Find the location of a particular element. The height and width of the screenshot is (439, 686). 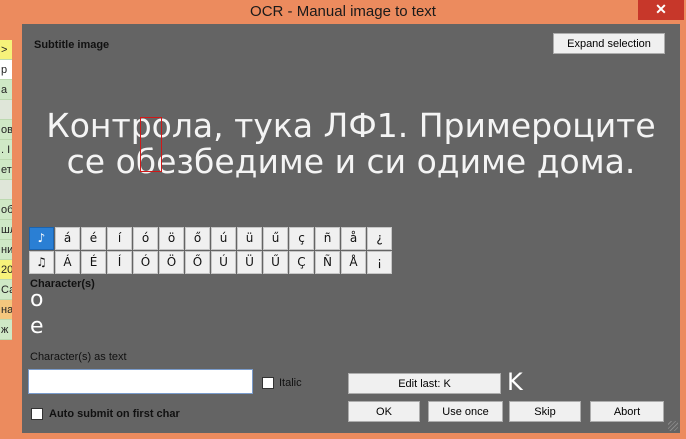

background-cell: ов is located at coordinates (6, 130).